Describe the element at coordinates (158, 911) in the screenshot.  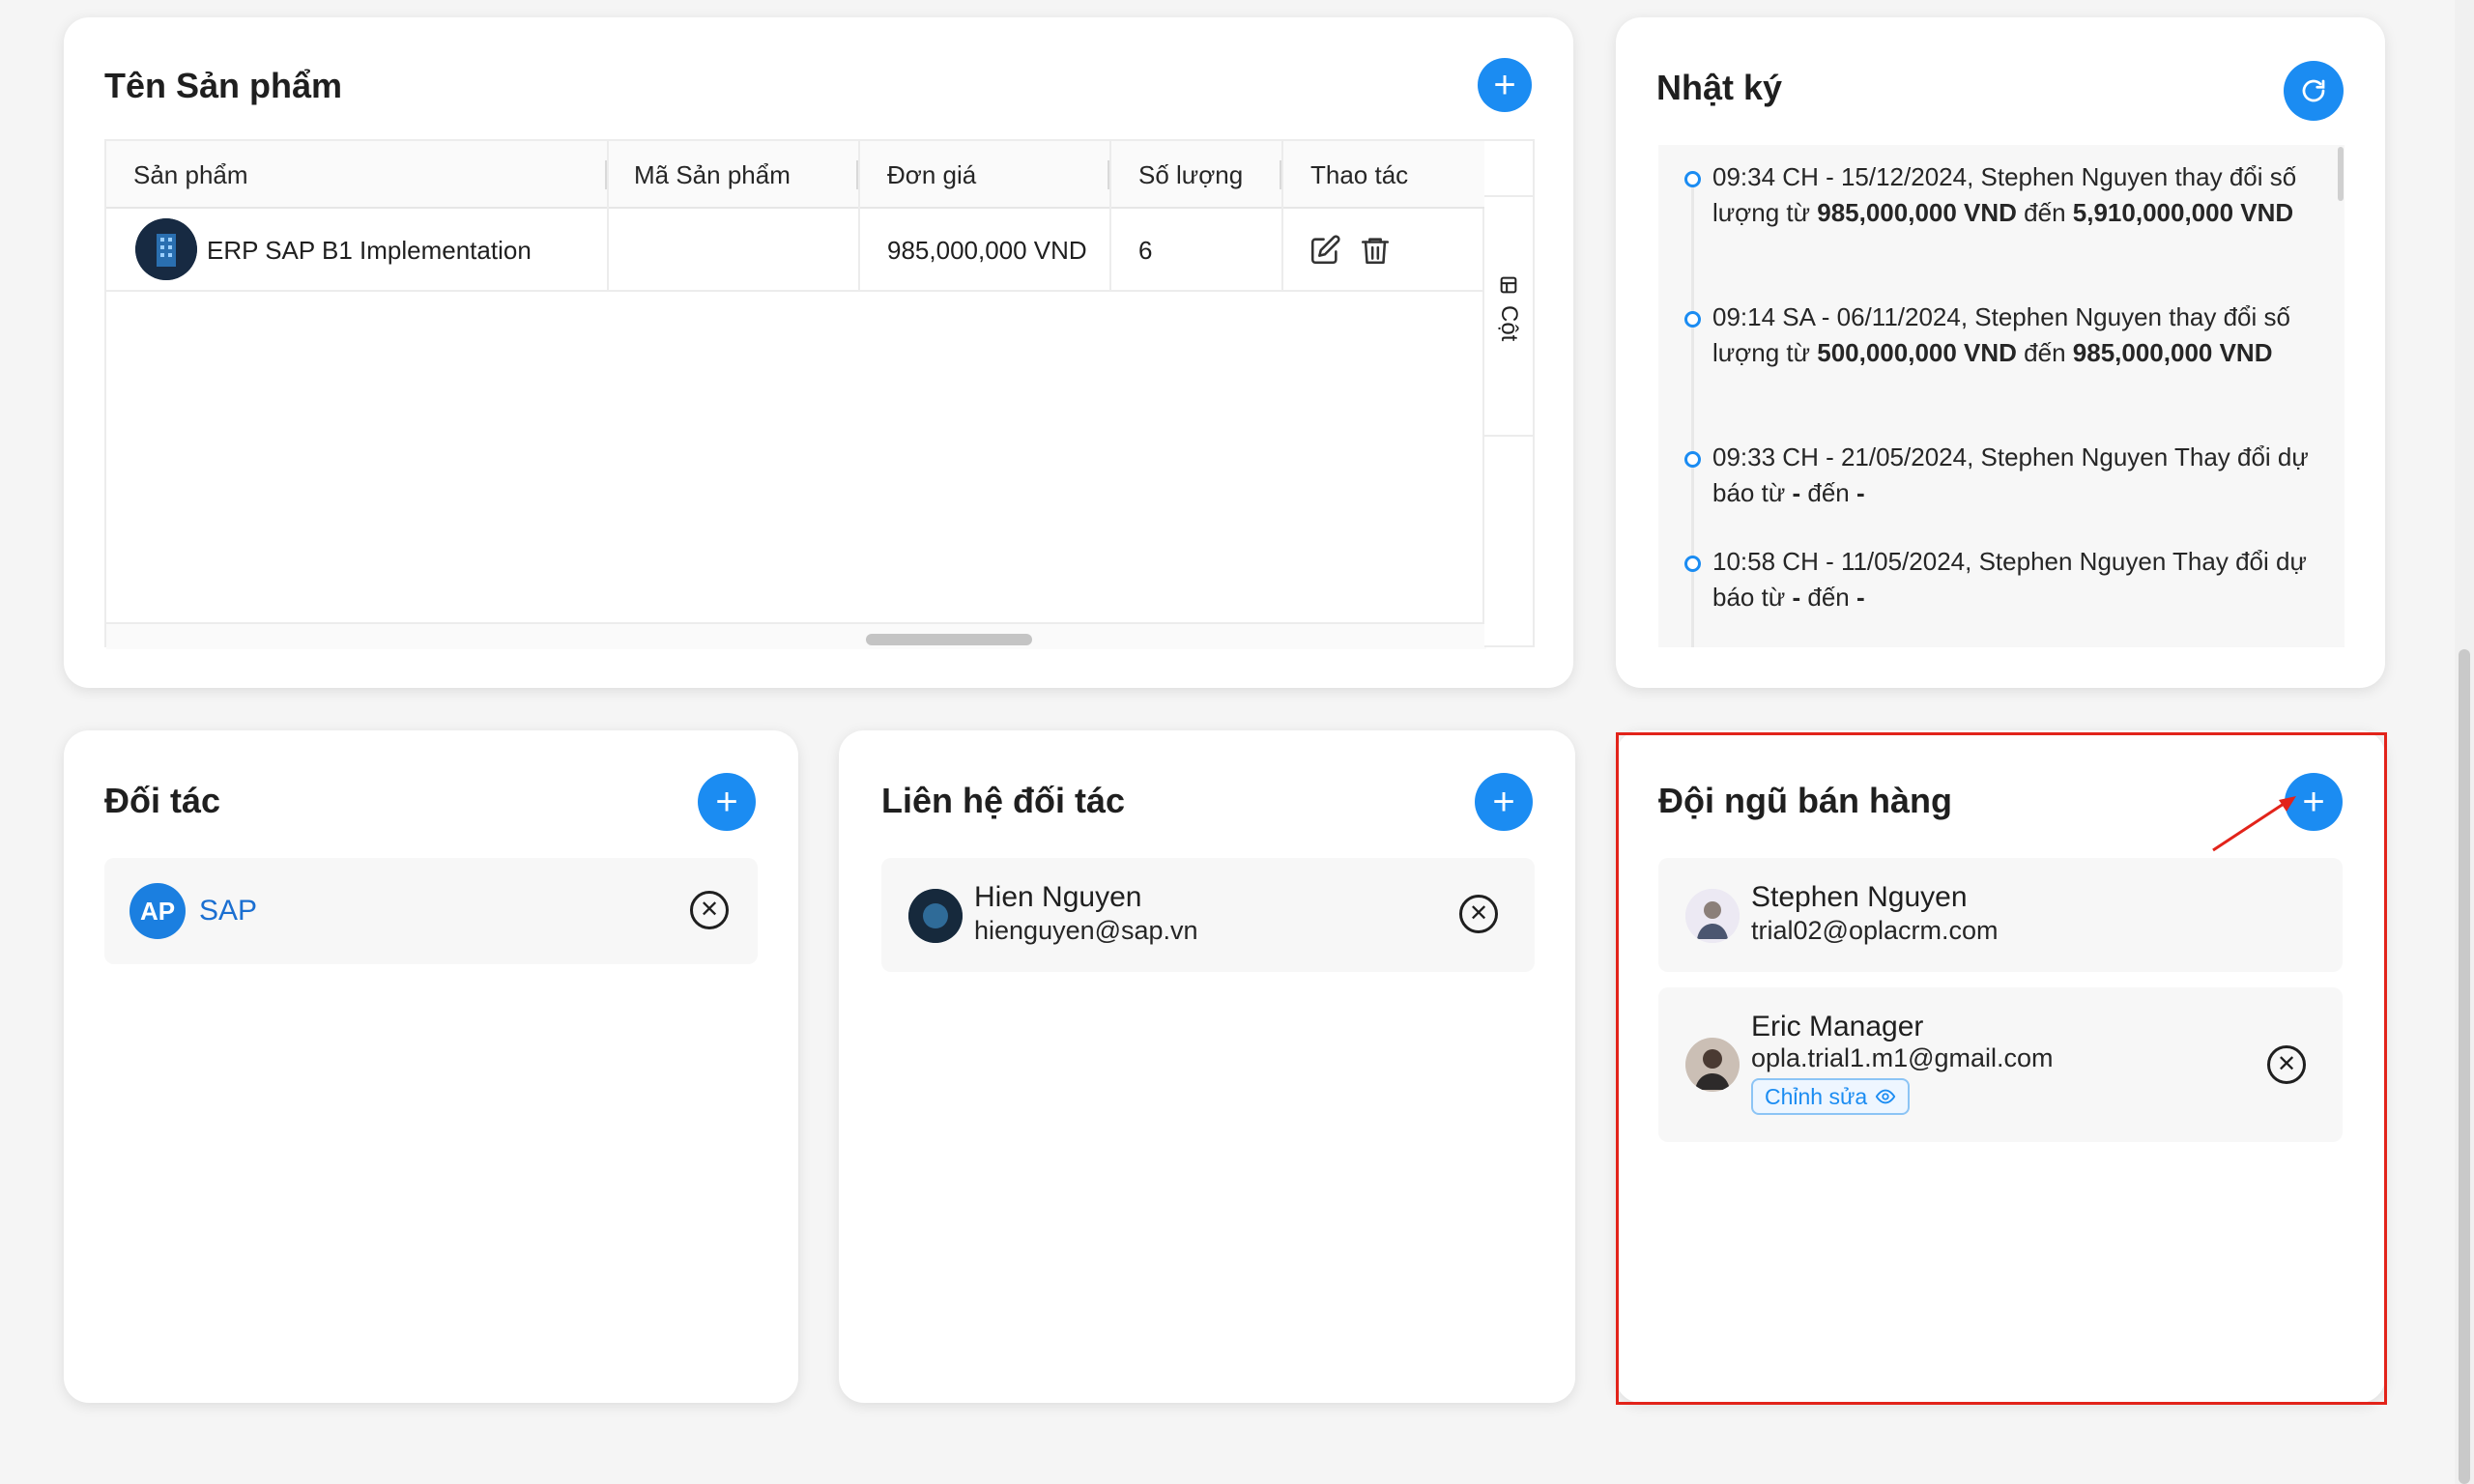
I see `sap-logo: AP` at that location.